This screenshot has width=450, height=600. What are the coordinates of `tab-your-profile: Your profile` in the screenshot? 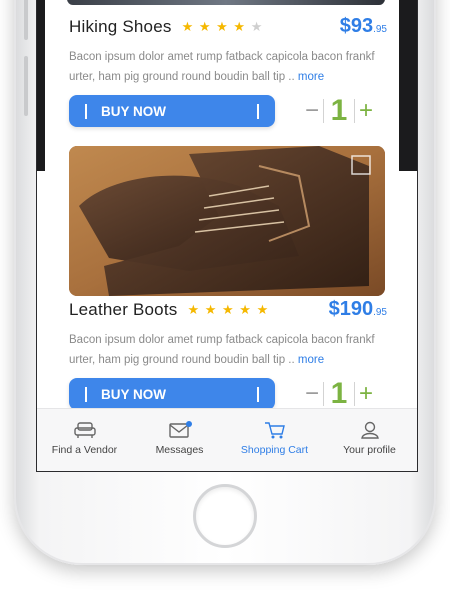 It's located at (369, 440).